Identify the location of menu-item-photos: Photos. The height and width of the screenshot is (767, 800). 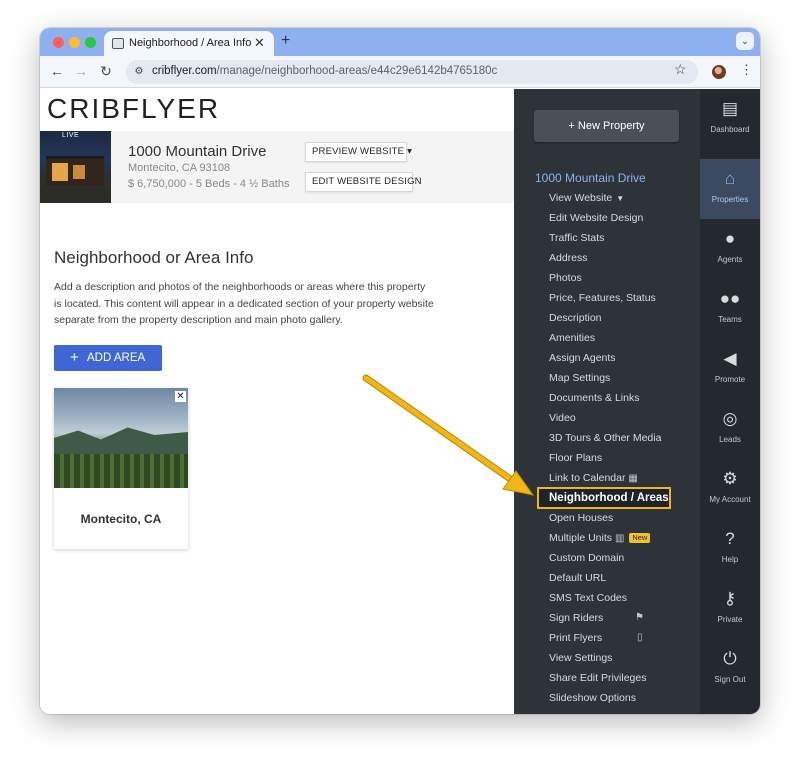
(565, 278).